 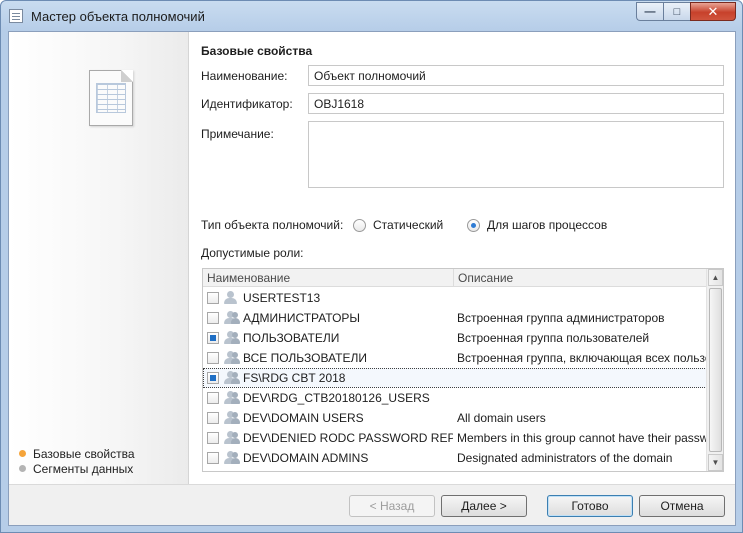 What do you see at coordinates (408, 225) in the screenshot?
I see `radio-label: Статический` at bounding box center [408, 225].